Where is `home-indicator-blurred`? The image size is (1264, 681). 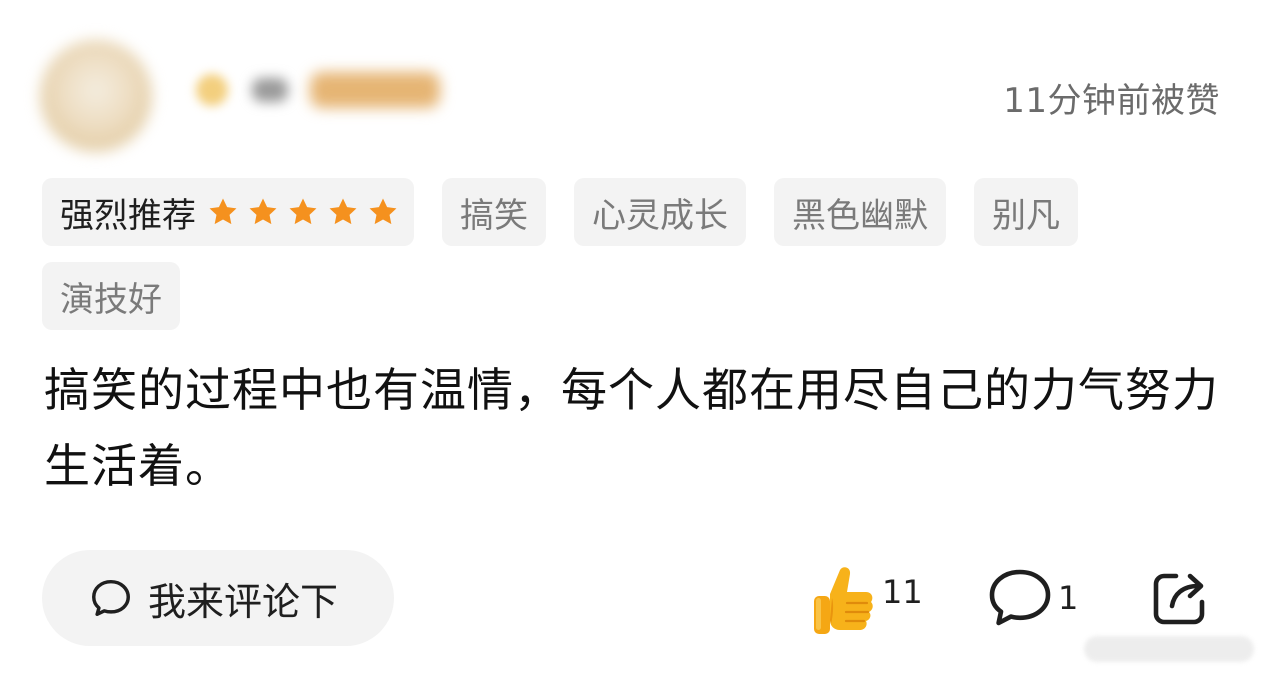 home-indicator-blurred is located at coordinates (1169, 649).